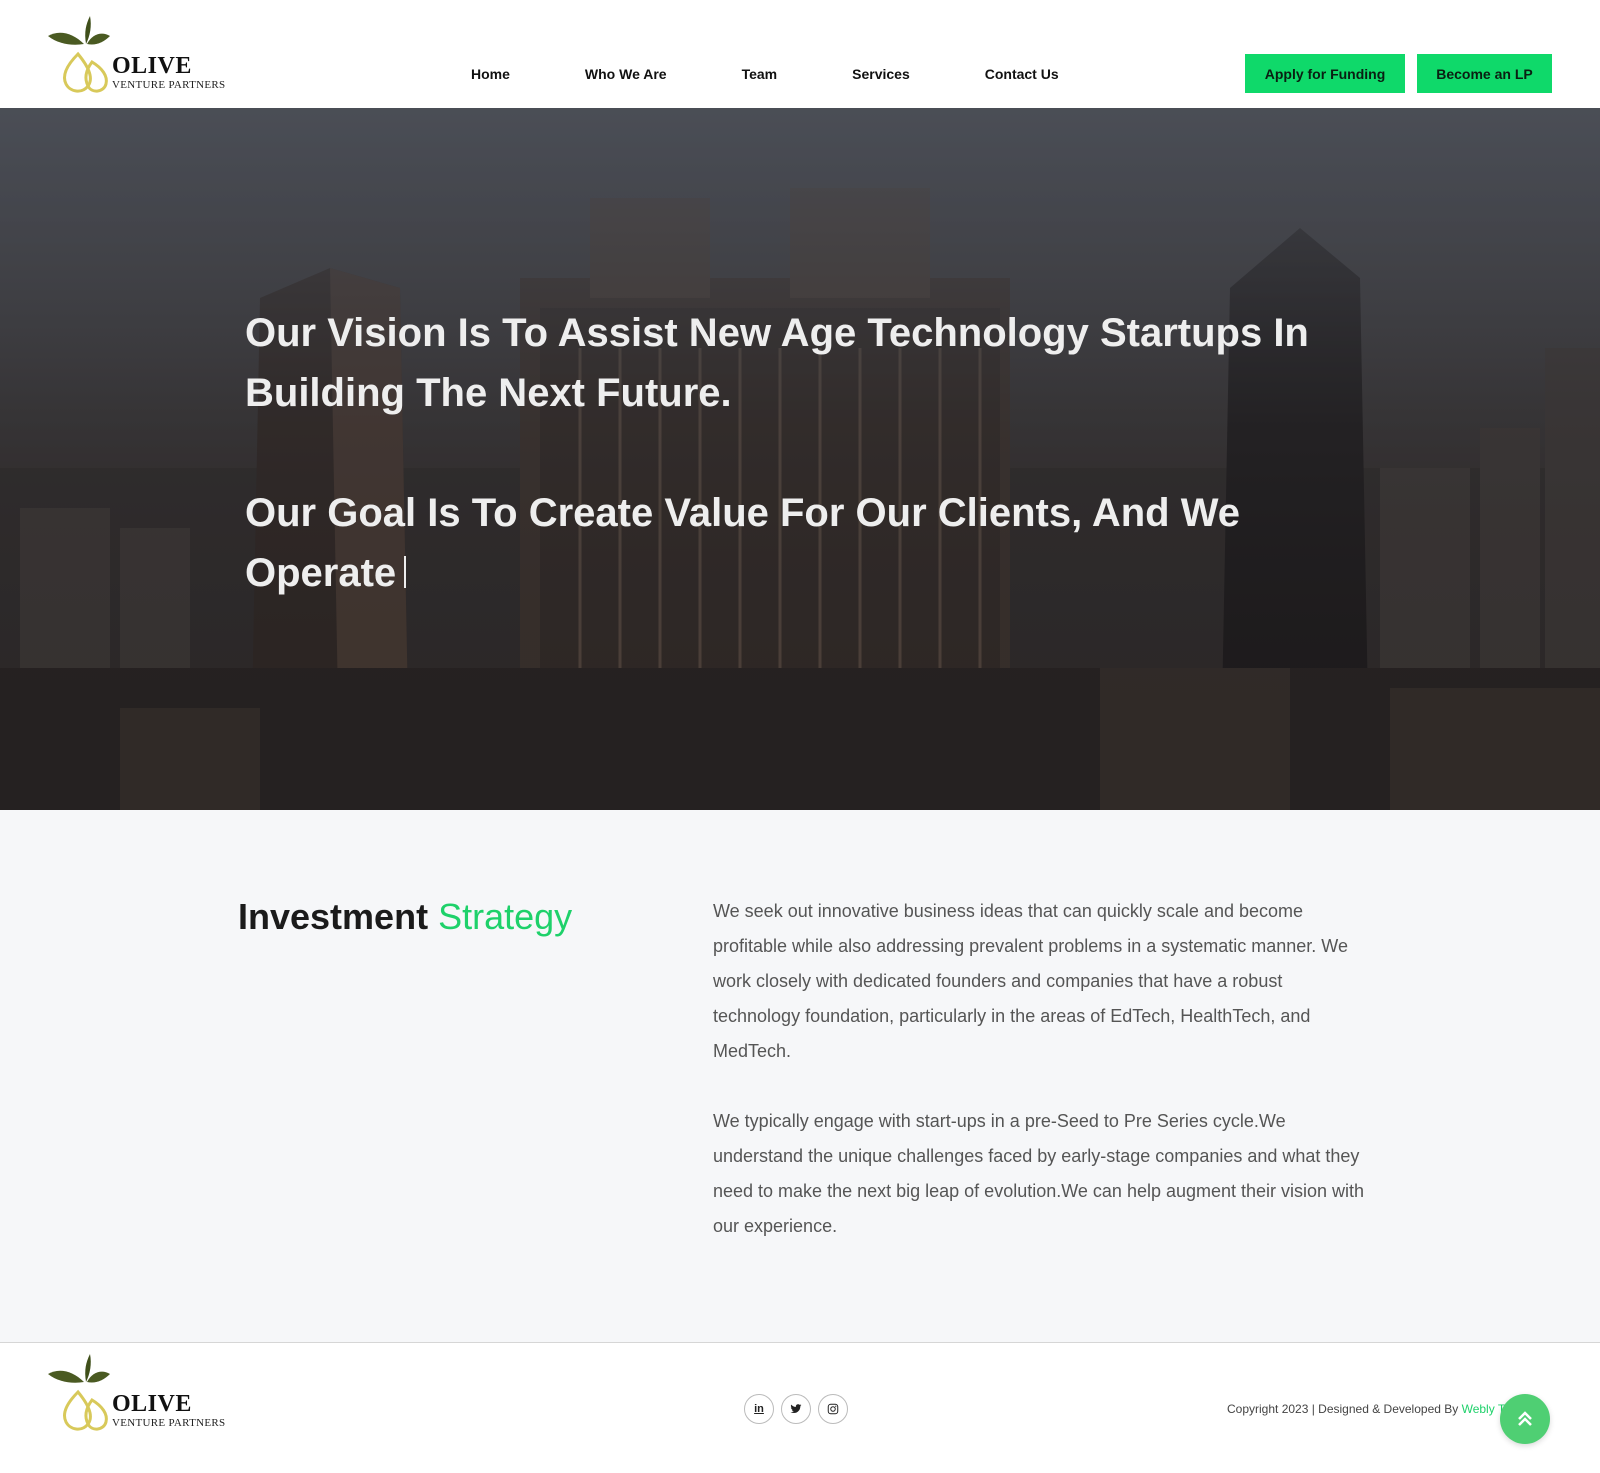 This screenshot has width=1600, height=1473. Describe the element at coordinates (1344, 1409) in the screenshot. I see `copyright-prefix: Copyright 2023 | Designed & Developed By` at that location.